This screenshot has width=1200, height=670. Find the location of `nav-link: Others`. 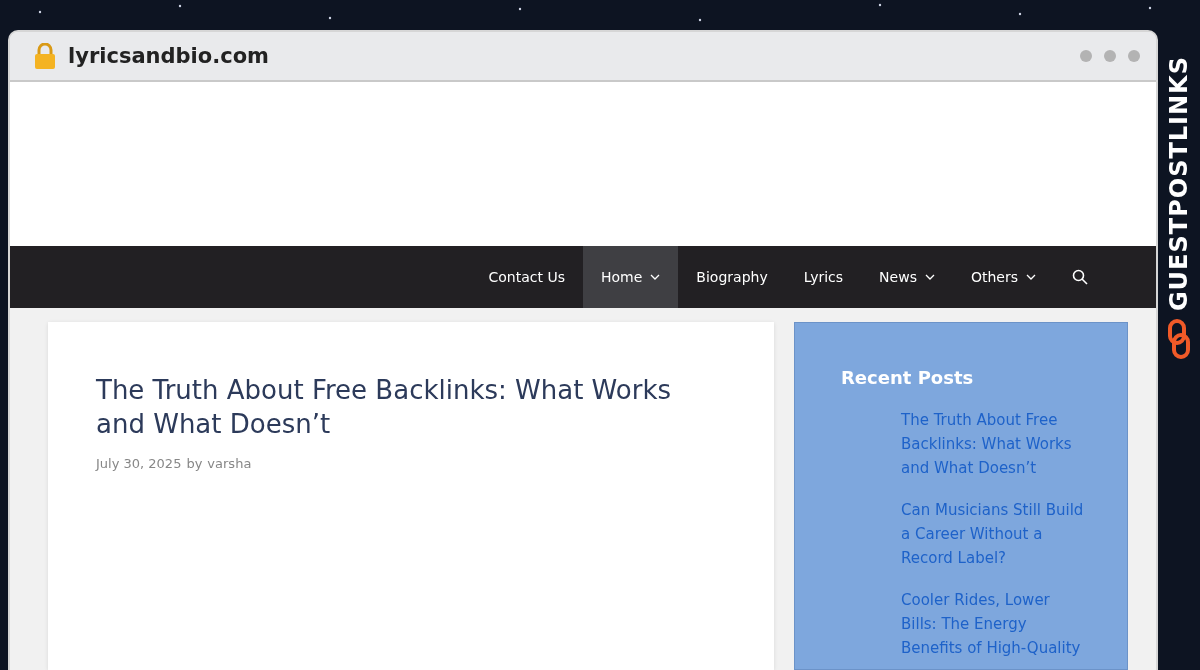

nav-link: Others is located at coordinates (1003, 277).